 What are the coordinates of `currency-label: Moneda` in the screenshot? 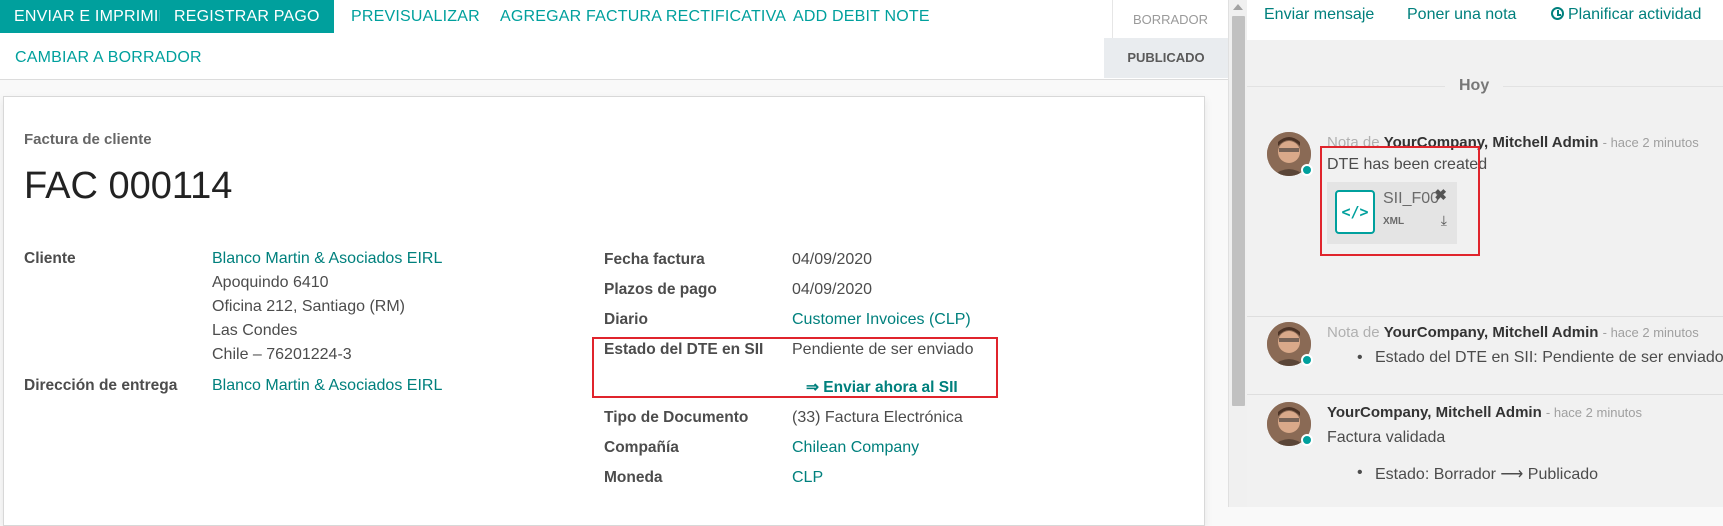 It's located at (633, 477).